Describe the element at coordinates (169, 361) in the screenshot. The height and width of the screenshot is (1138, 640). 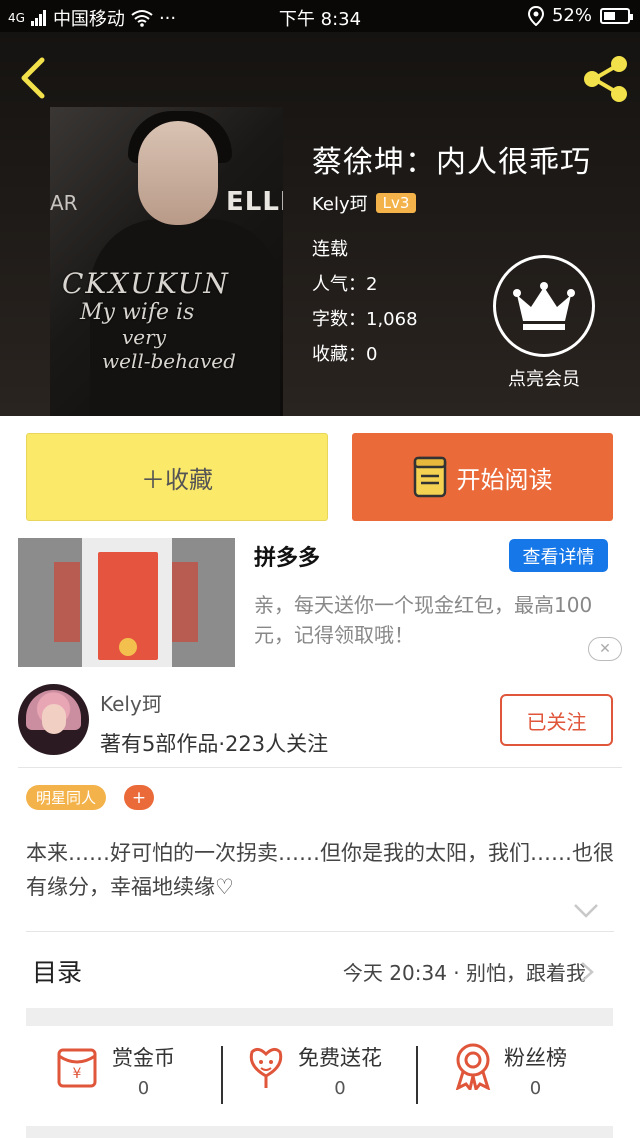
I see `cover-text-4: well-behaved` at that location.